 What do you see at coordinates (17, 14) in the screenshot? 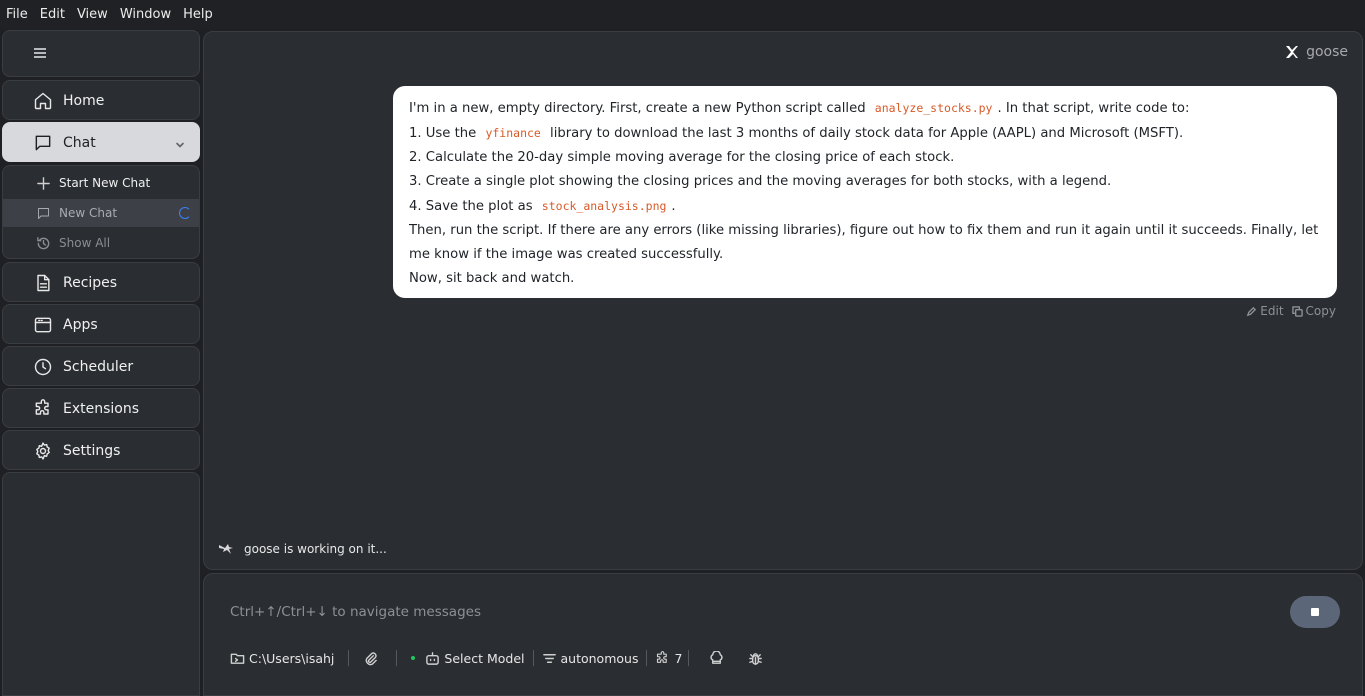
I see `menu-file: File` at bounding box center [17, 14].